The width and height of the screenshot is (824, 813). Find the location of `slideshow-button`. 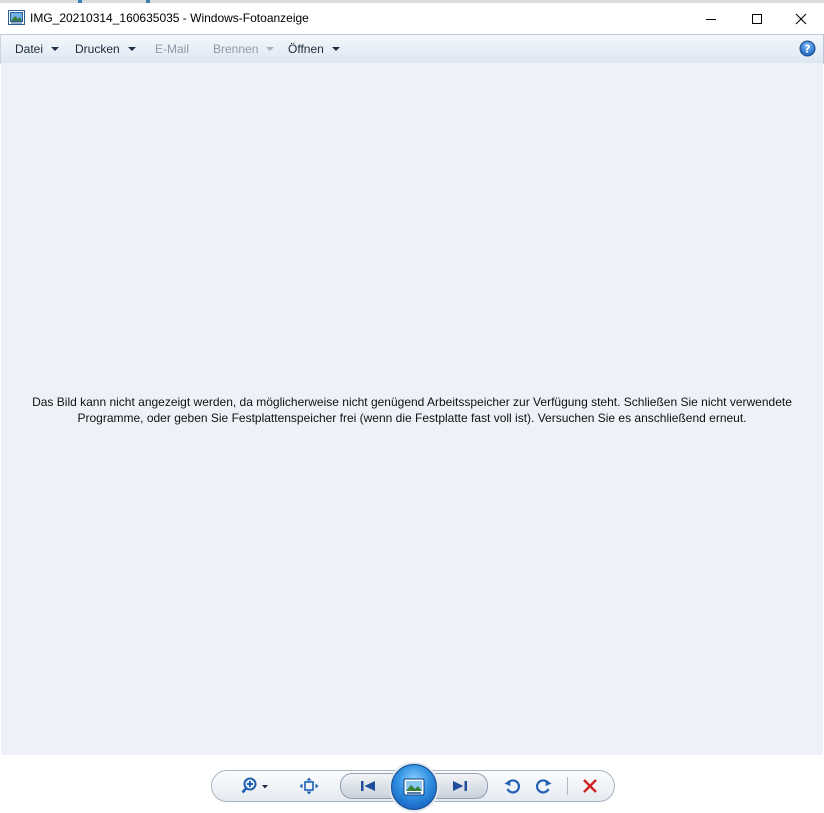

slideshow-button is located at coordinates (414, 787).